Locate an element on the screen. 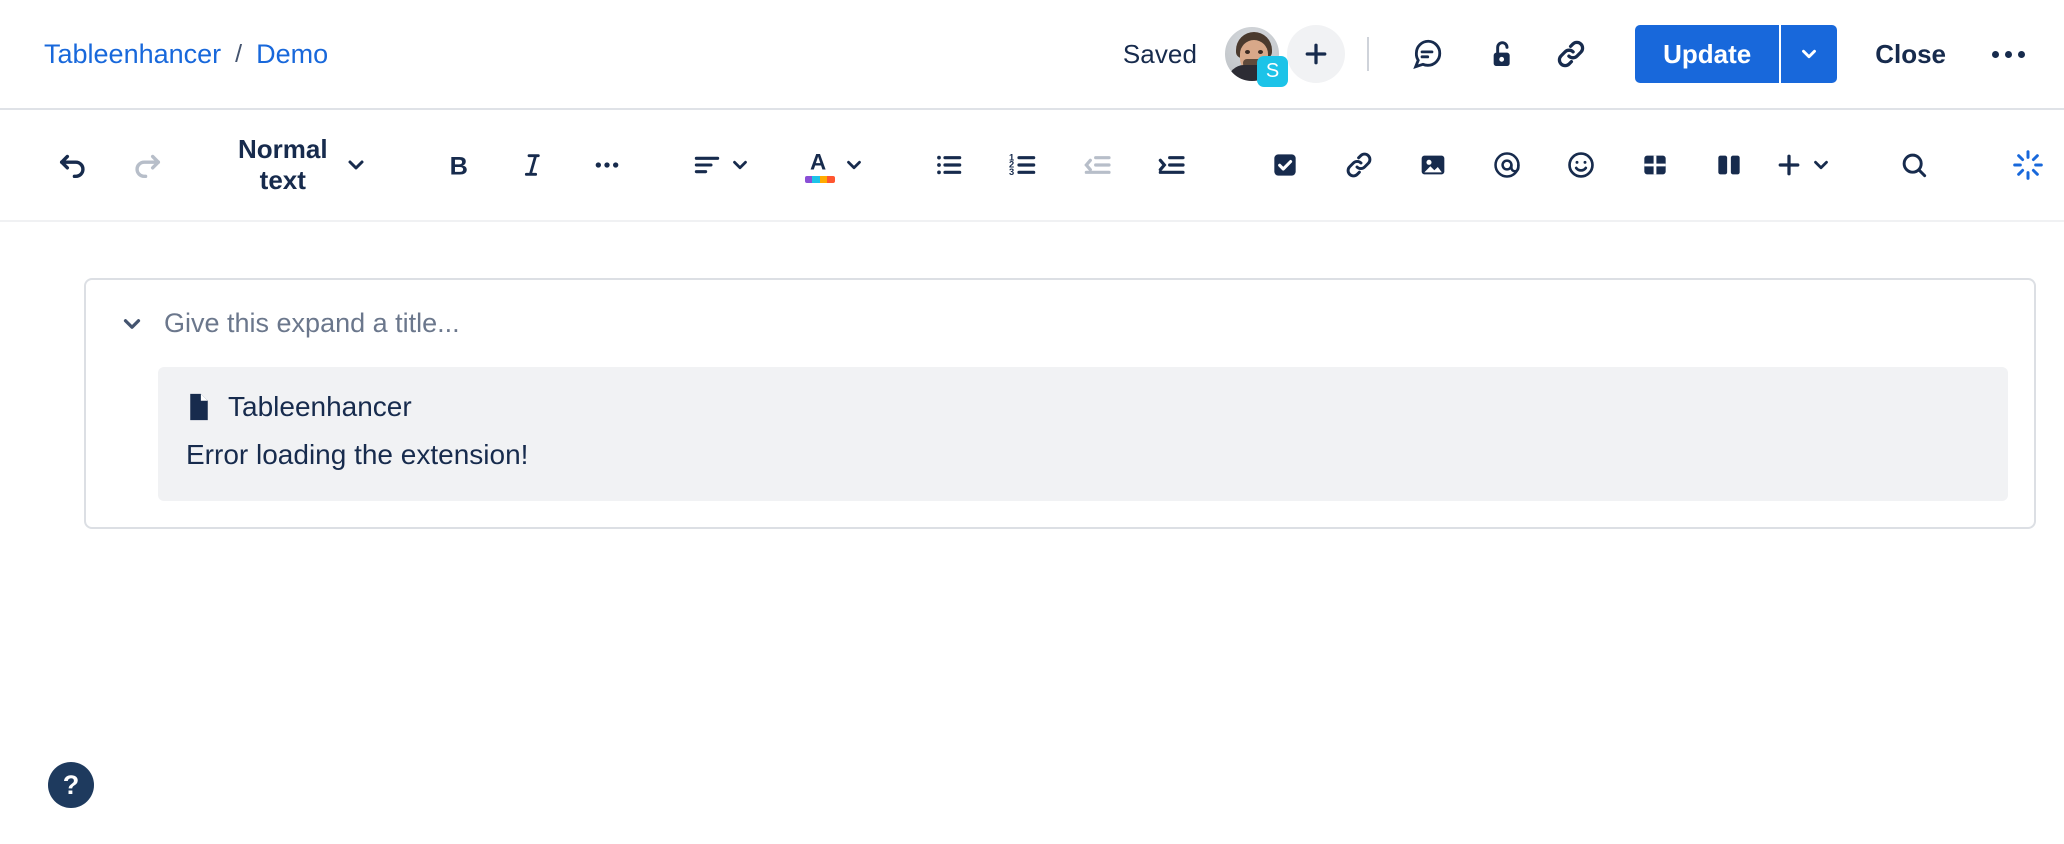  more-formatting-icon is located at coordinates (607, 165).